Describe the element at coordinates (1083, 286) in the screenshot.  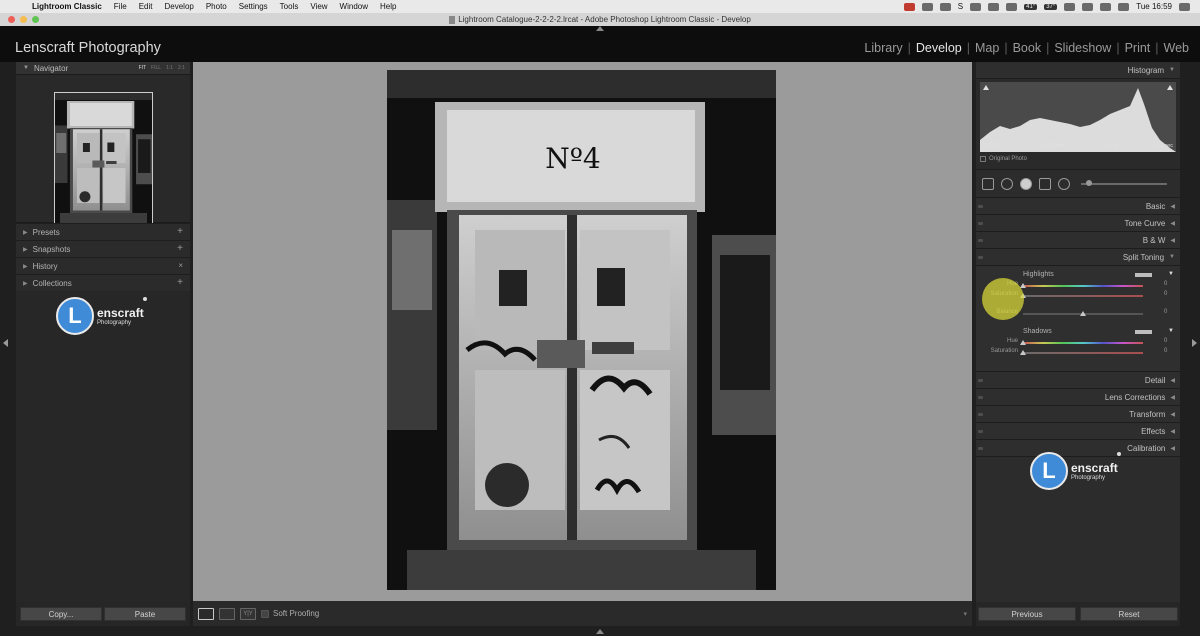
I see `highlights-hue-slider` at that location.